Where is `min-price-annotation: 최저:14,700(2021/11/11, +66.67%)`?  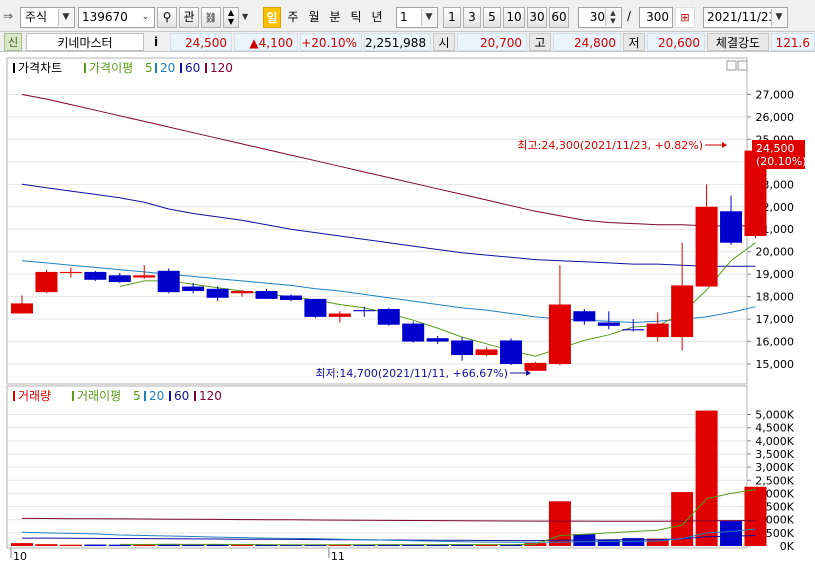 min-price-annotation: 최저:14,700(2021/11/11, +66.67%) is located at coordinates (411, 373).